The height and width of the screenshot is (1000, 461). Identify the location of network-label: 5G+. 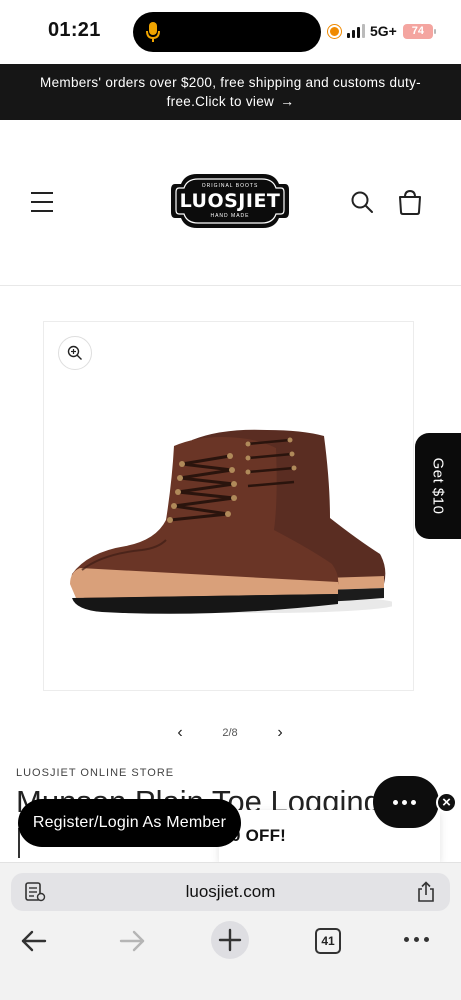
(383, 31).